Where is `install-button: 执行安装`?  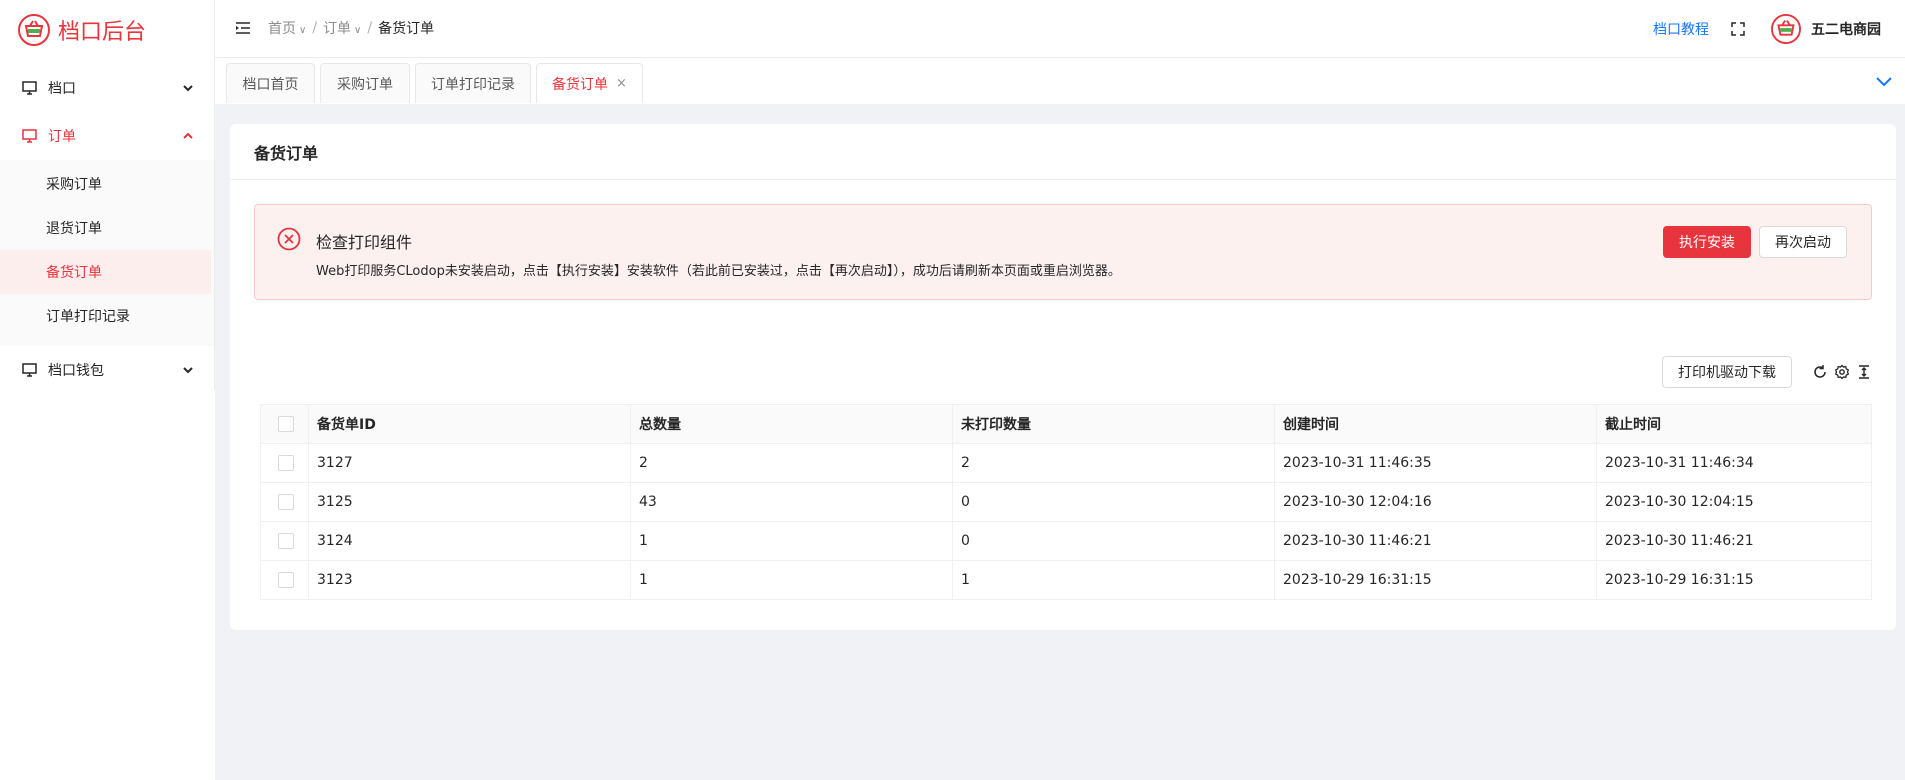
install-button: 执行安装 is located at coordinates (1707, 242).